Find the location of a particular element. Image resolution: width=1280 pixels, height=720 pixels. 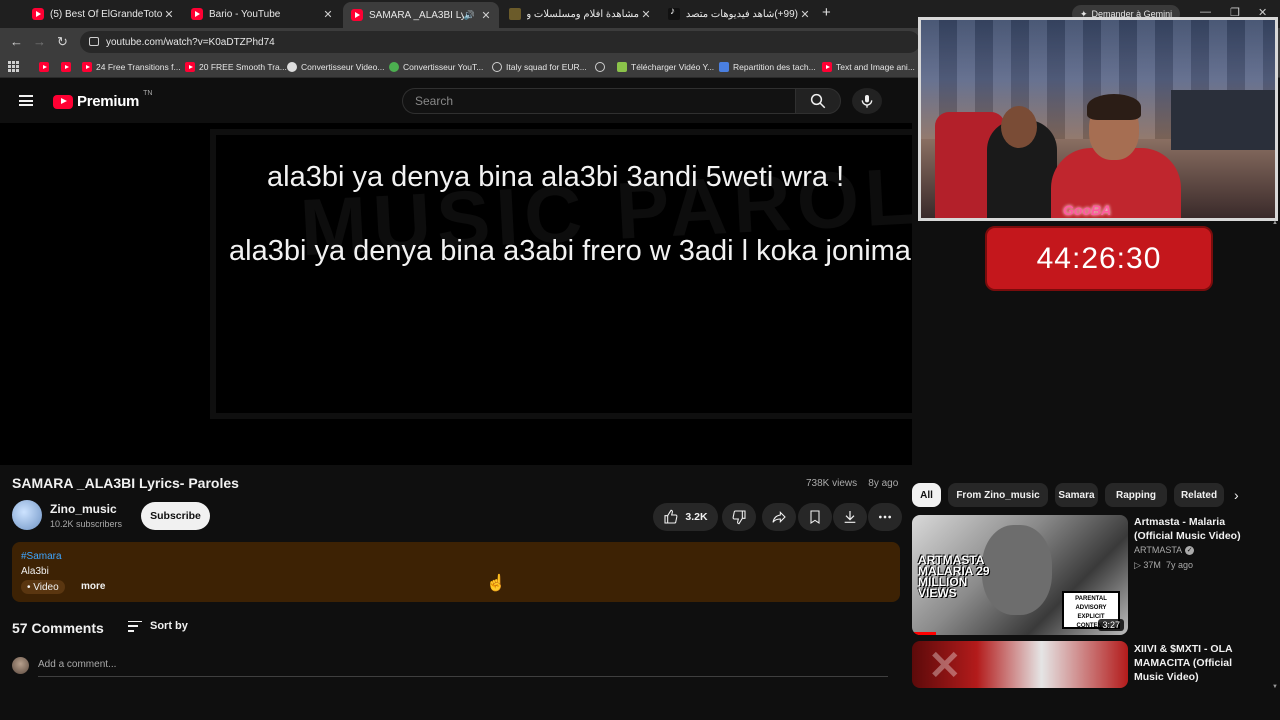

globe-icon is located at coordinates (497, 67).